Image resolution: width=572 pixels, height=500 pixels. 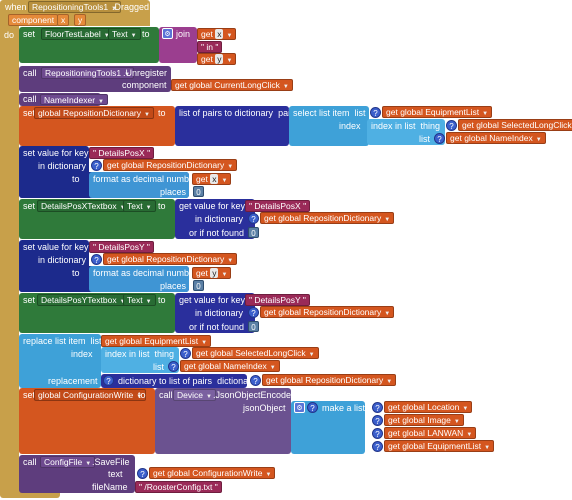 What do you see at coordinates (428, 407) in the screenshot?
I see `get-location: get global Location ▼` at bounding box center [428, 407].